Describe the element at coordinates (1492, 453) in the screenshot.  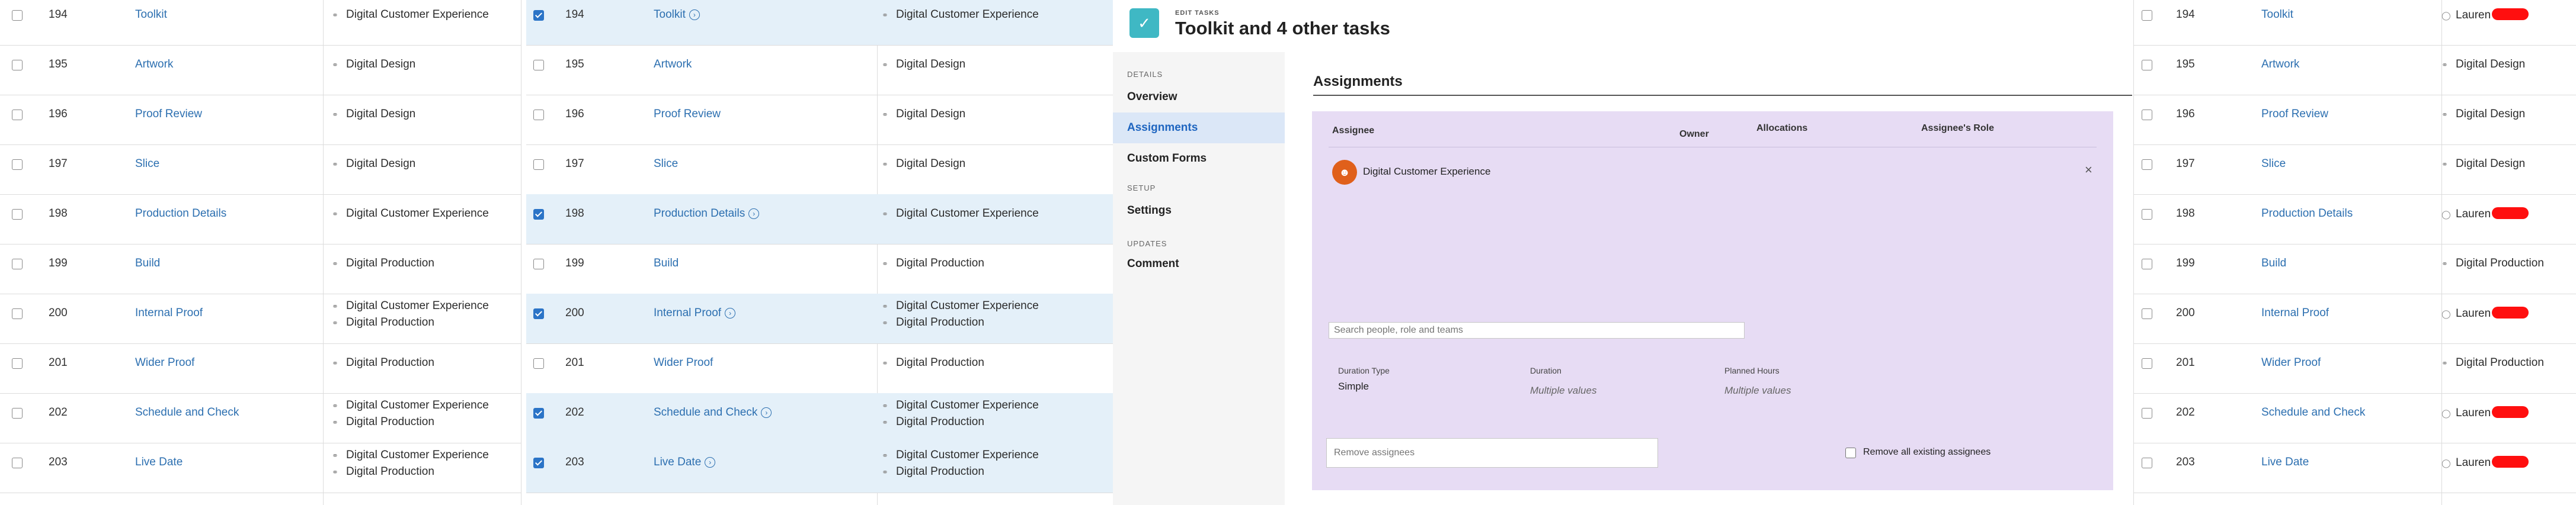
I see `remove-assignees-field` at that location.